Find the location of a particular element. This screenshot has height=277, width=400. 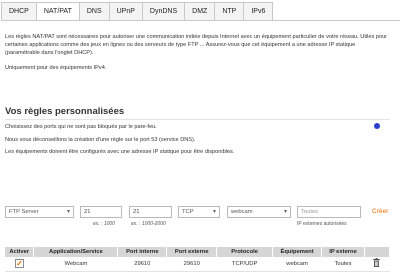

tab-dhcp: DHCP is located at coordinates (19, 11).